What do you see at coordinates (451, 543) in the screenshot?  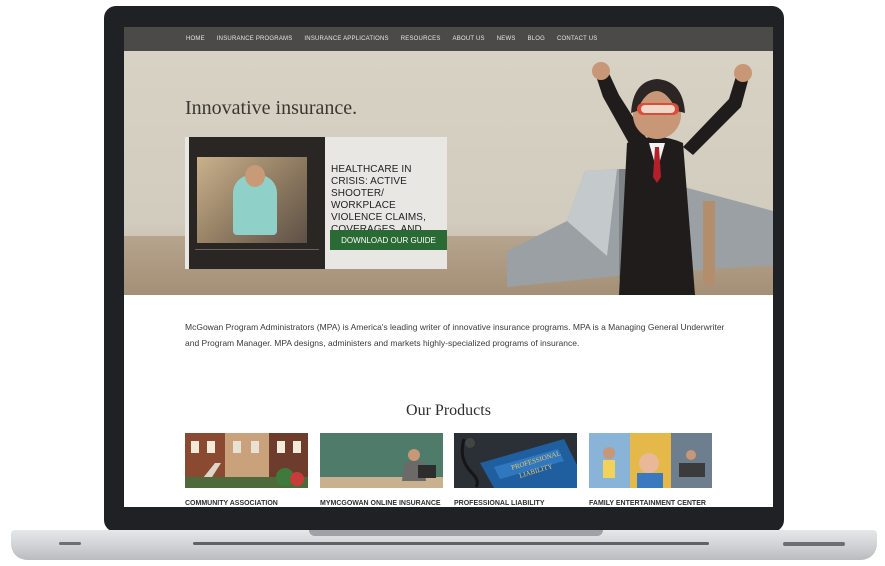 I see `laptop-base-groove` at bounding box center [451, 543].